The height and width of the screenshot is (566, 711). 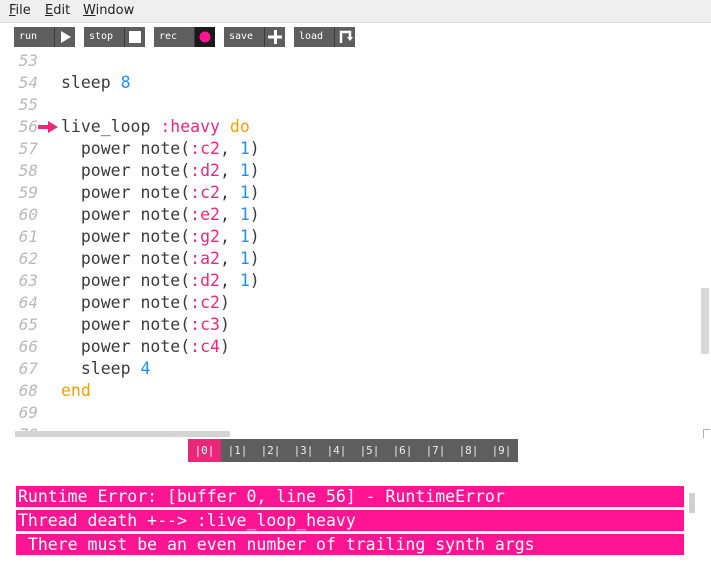 What do you see at coordinates (204, 450) in the screenshot?
I see `buffer-tab-0: |0|` at bounding box center [204, 450].